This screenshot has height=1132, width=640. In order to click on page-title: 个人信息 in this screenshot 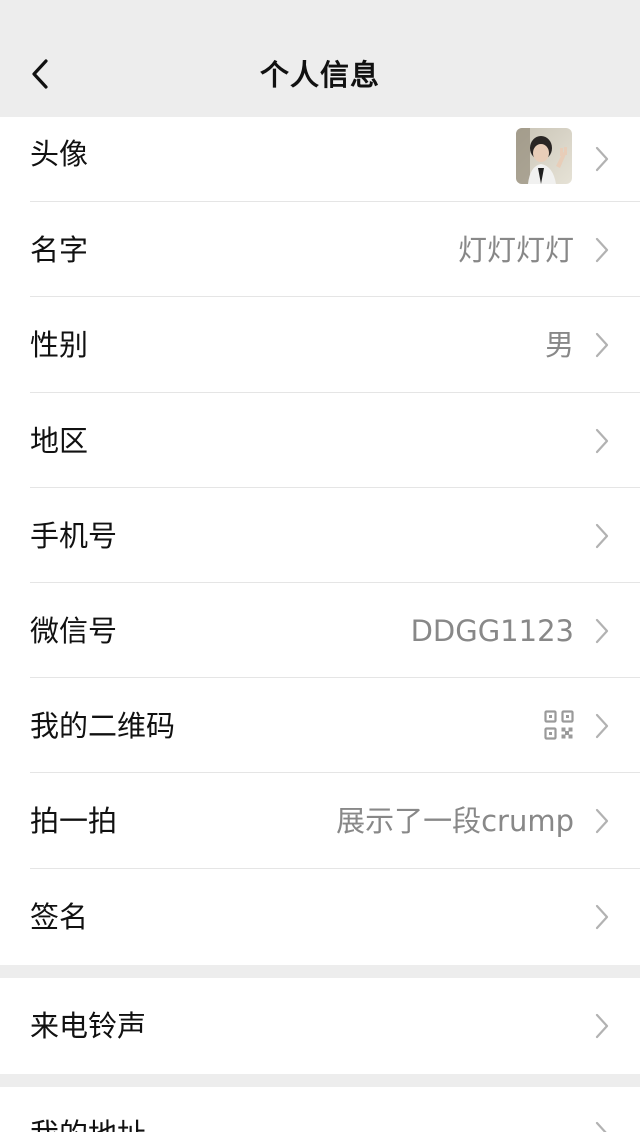, I will do `click(319, 75)`.